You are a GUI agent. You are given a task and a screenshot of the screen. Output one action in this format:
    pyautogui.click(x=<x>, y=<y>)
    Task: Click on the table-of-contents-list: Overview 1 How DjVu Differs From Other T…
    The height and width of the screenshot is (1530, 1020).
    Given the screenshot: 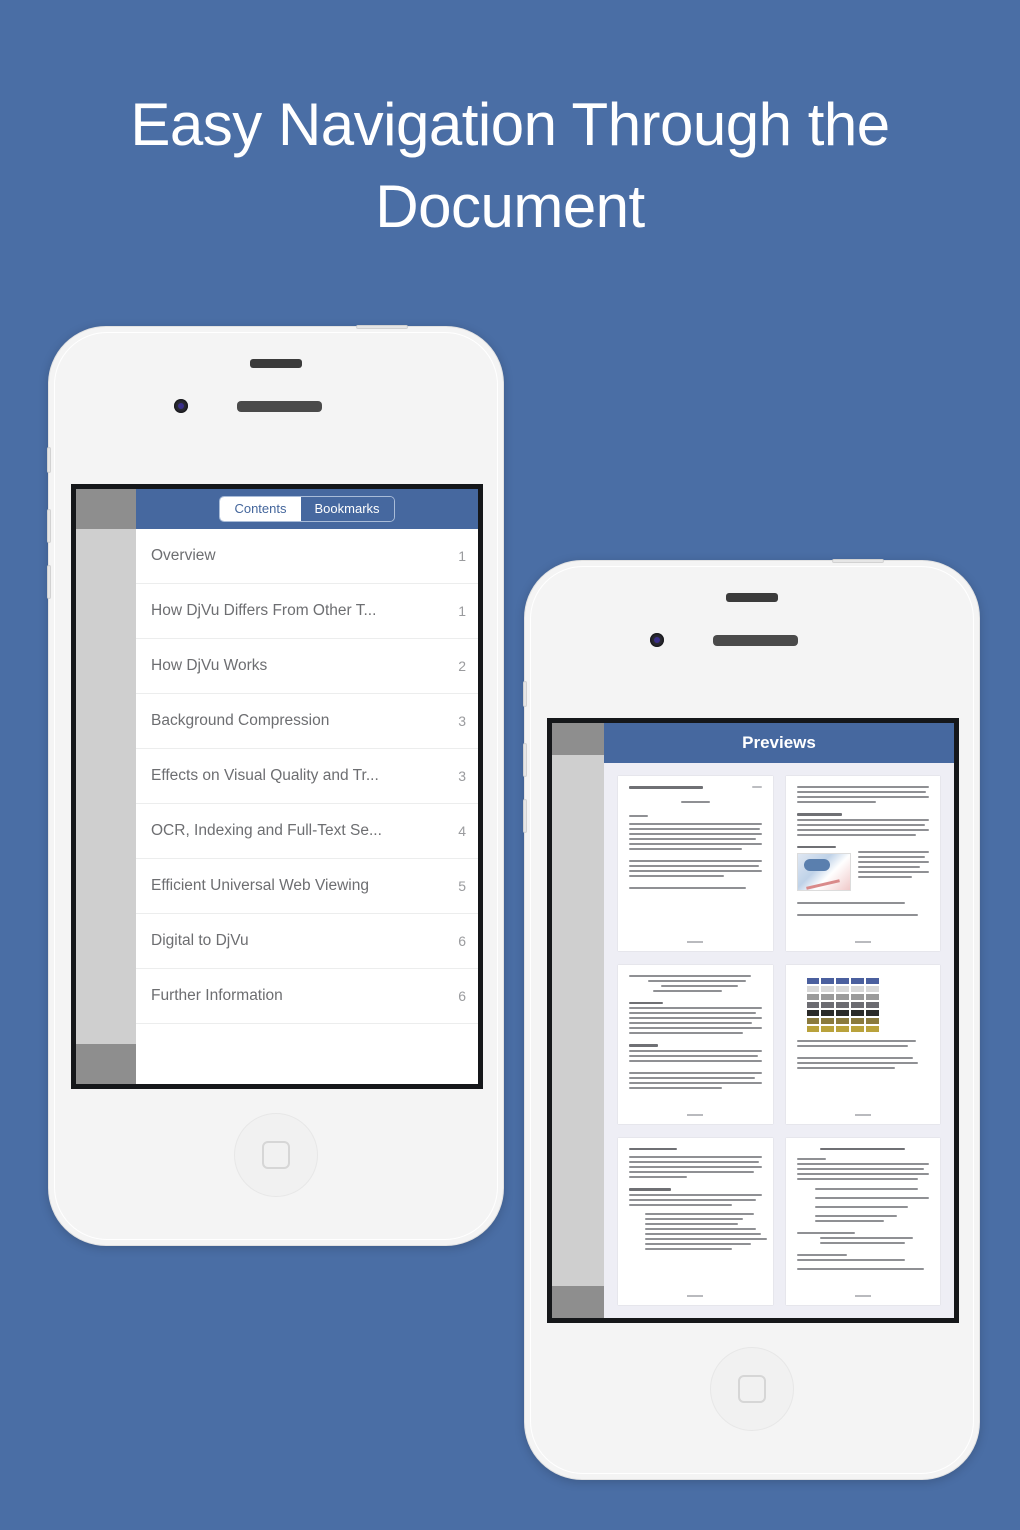 What is the action you would take?
    pyautogui.click(x=307, y=806)
    